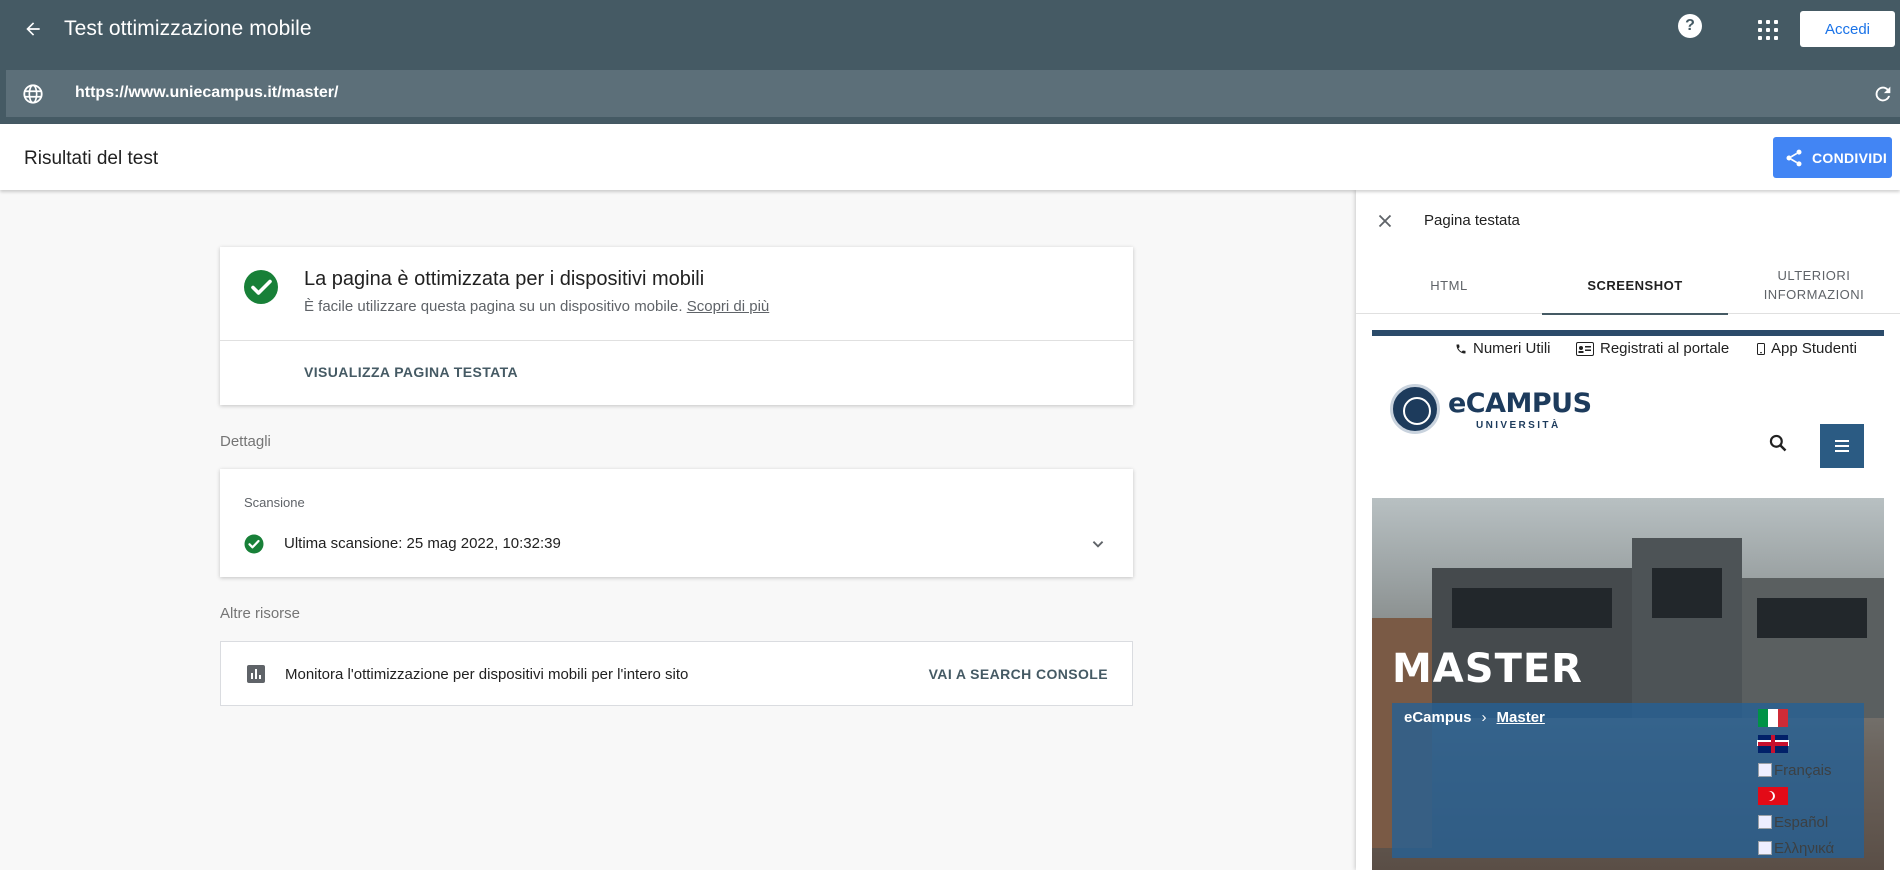 The image size is (1900, 870). What do you see at coordinates (1438, 717) in the screenshot?
I see `breadcrumb-home: eCampus` at bounding box center [1438, 717].